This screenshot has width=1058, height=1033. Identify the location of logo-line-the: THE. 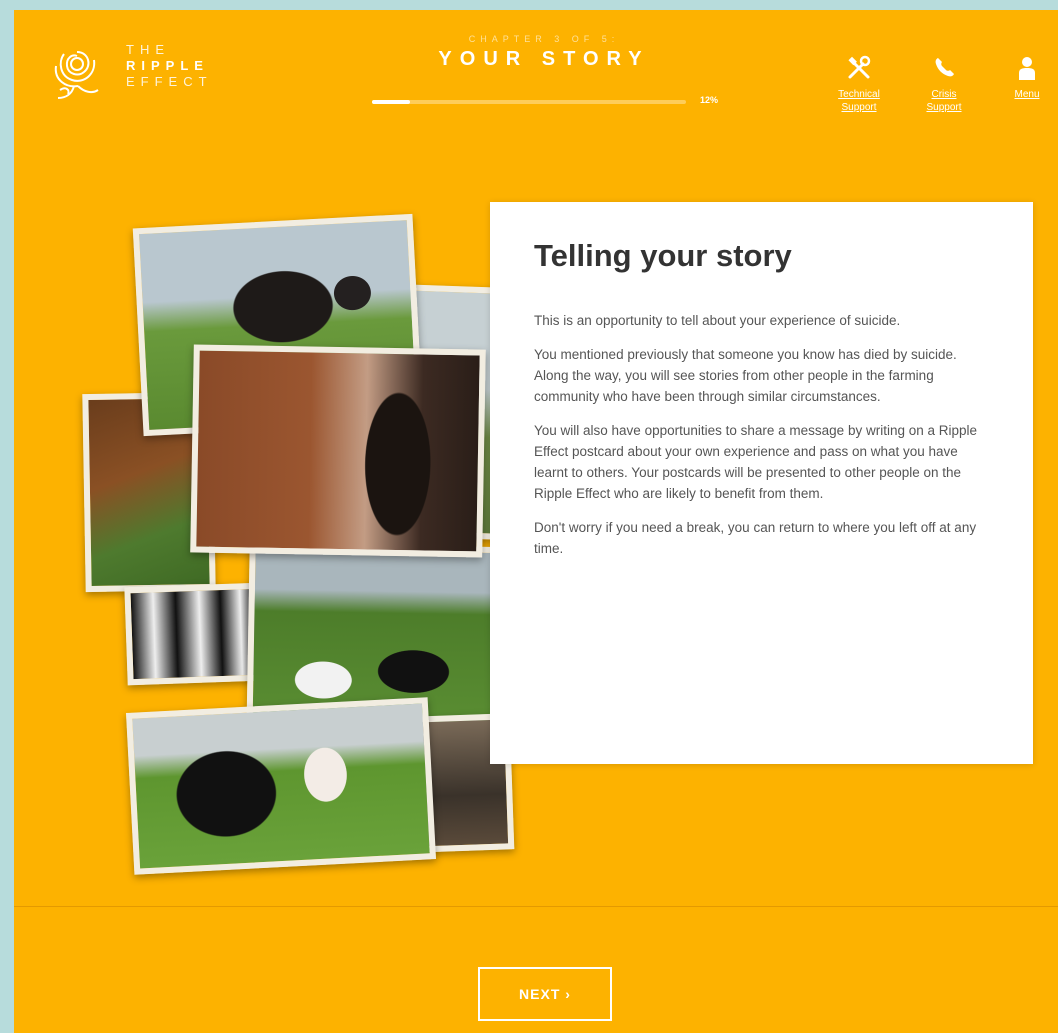
(148, 49).